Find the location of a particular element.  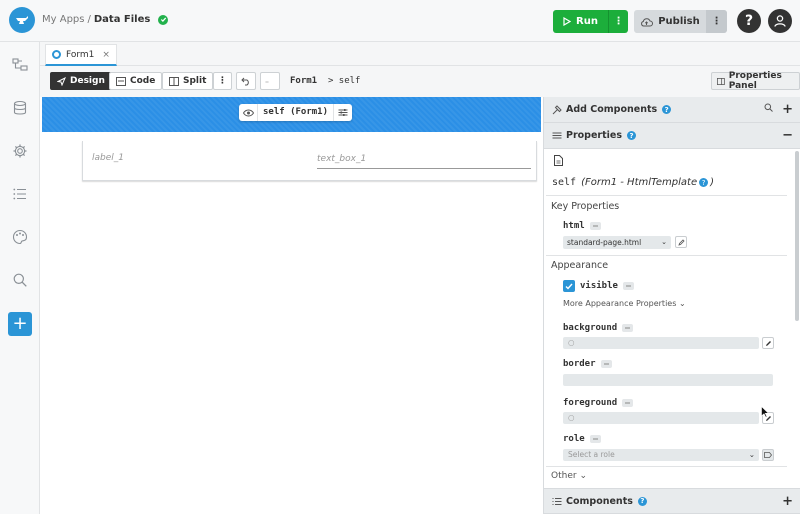

other-section-toggle: Other ⌄ is located at coordinates (569, 476).